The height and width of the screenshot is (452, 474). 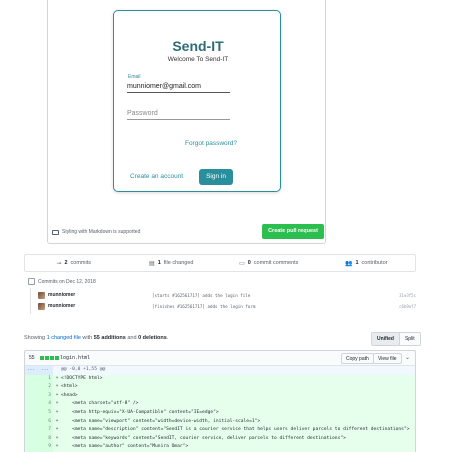 I want to click on forgot-password-link: Forgot password?, so click(x=211, y=143).